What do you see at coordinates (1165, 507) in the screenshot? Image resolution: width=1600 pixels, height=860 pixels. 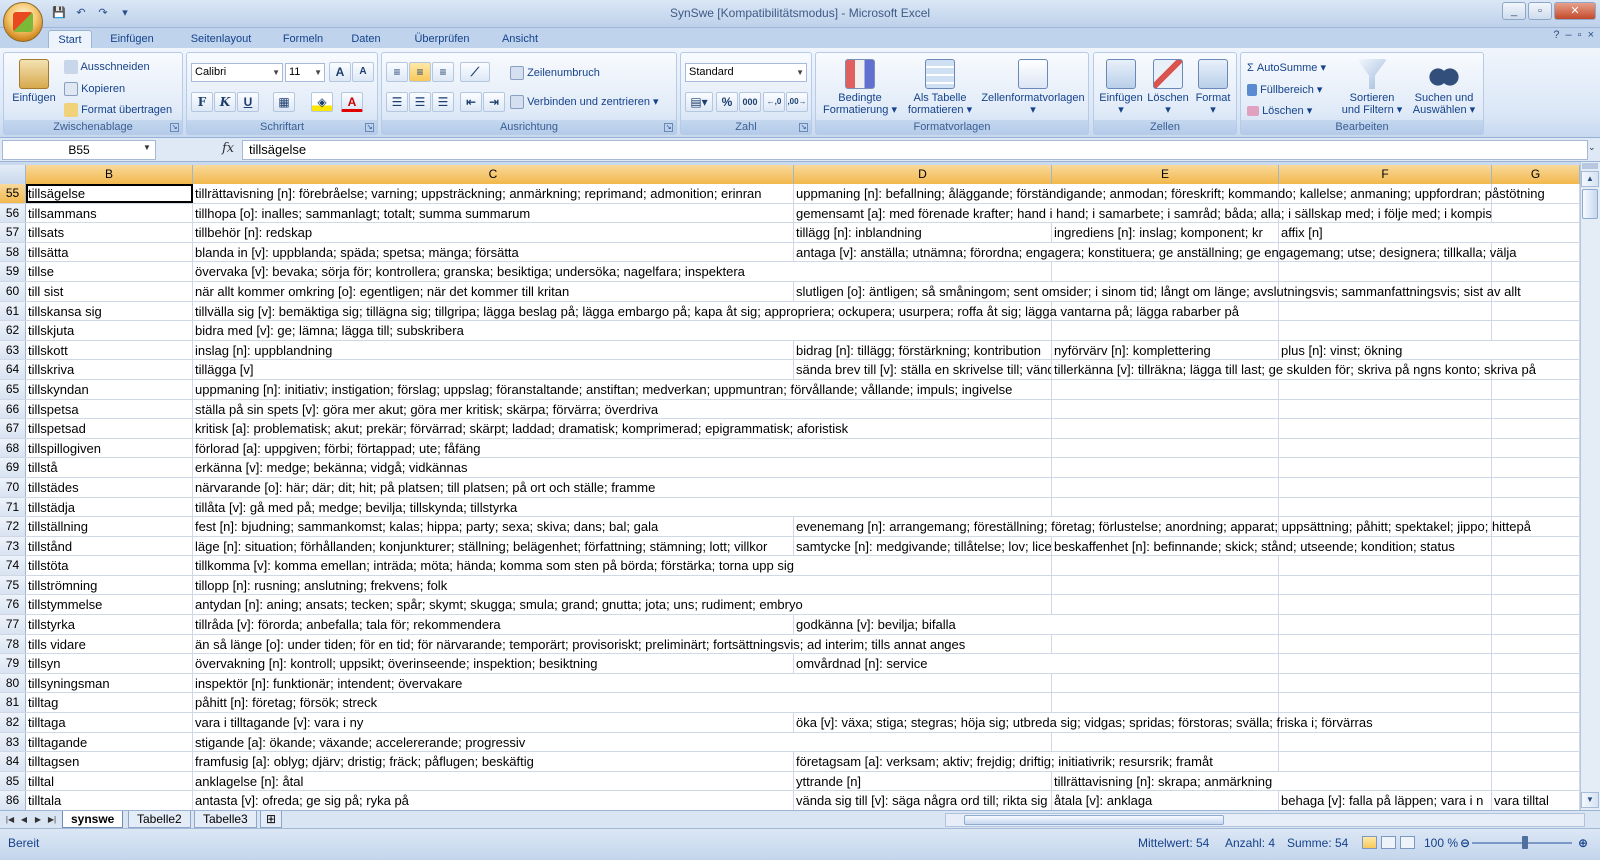 I see `cell-e71` at bounding box center [1165, 507].